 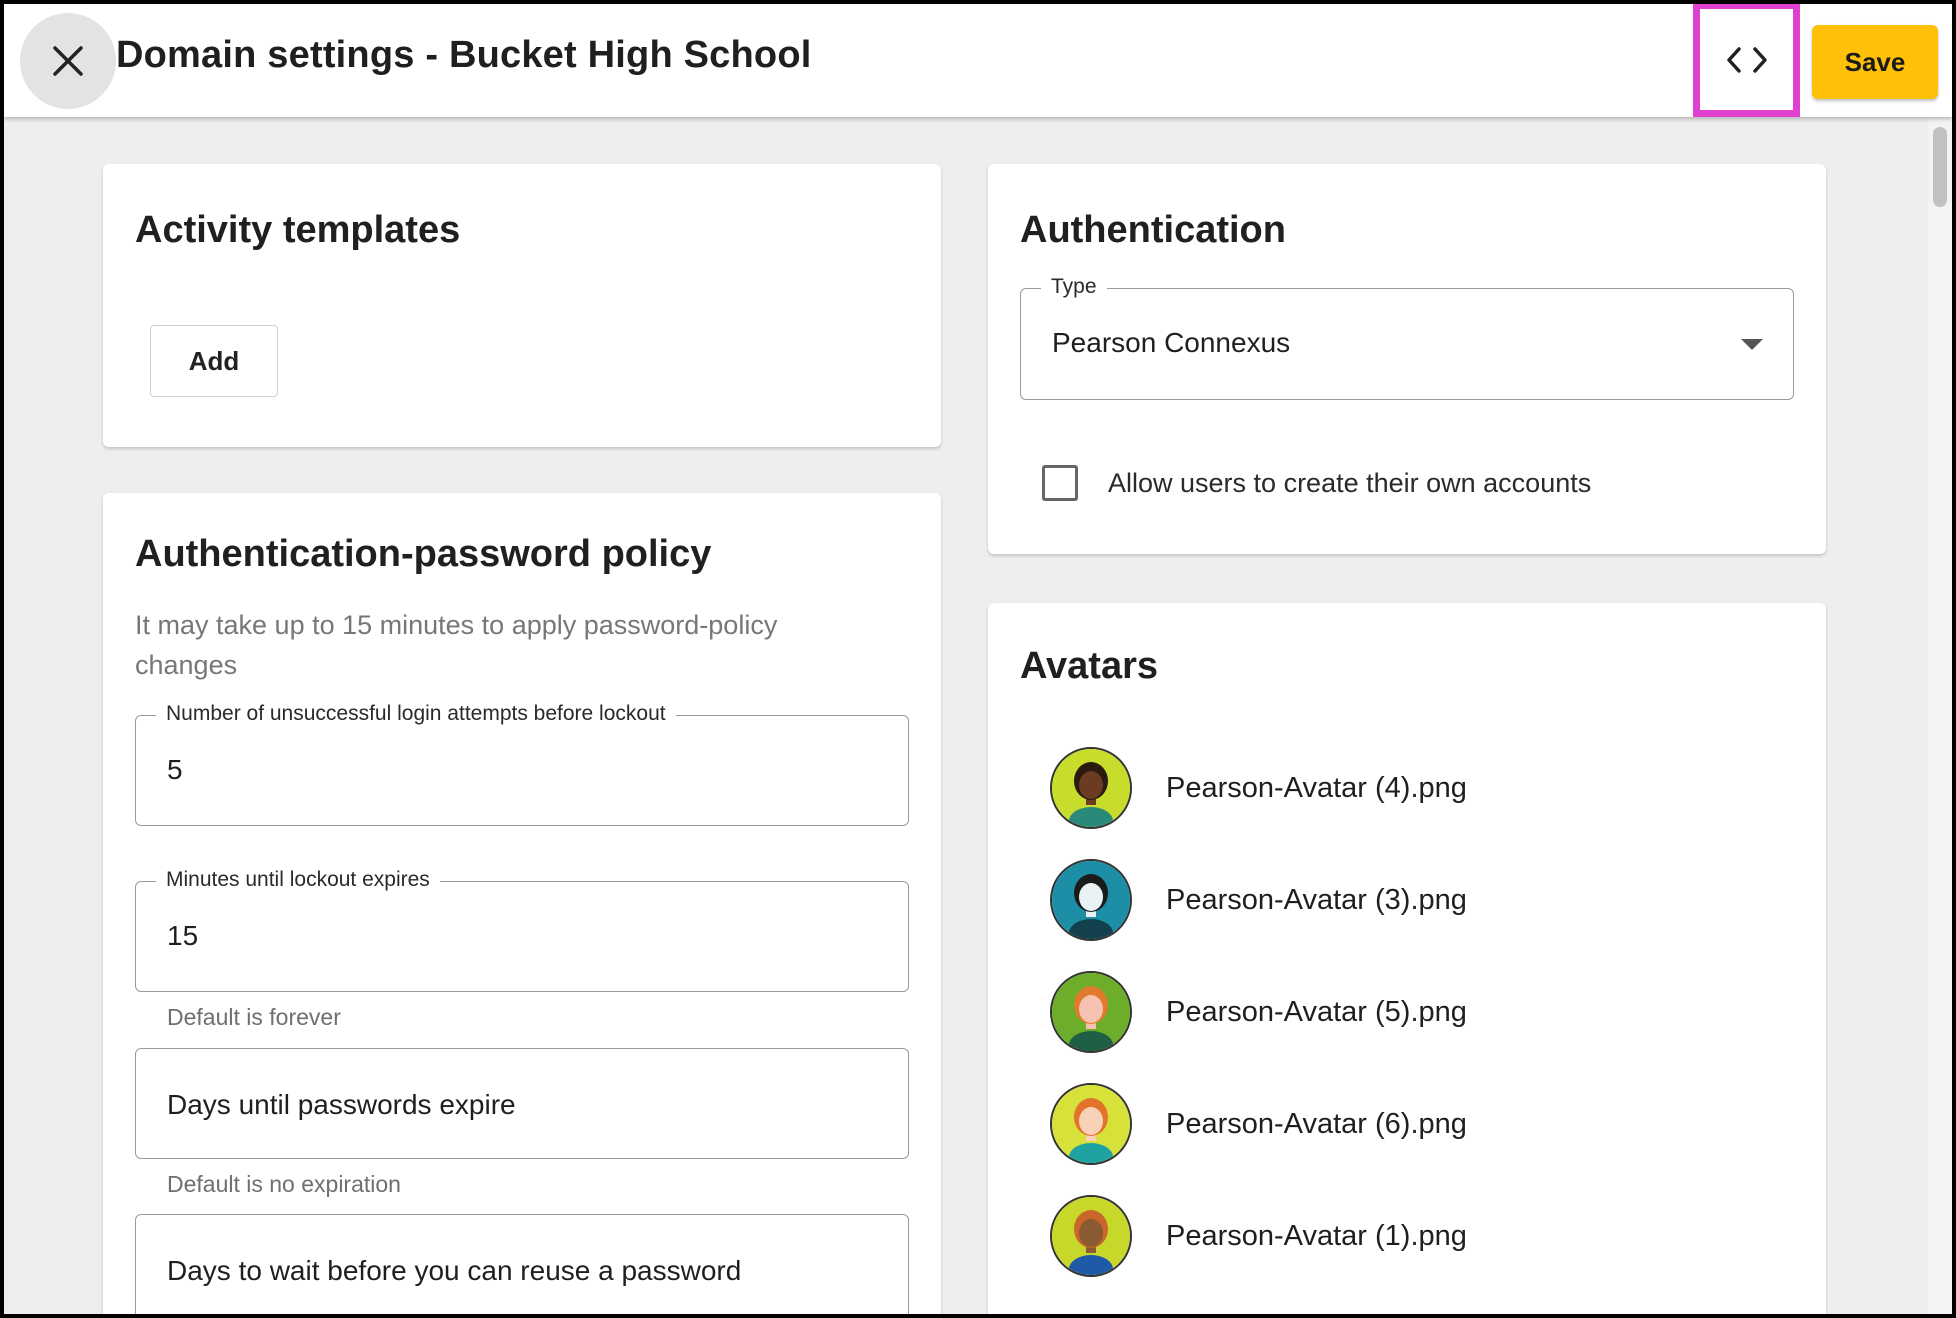 I want to click on dropdown-arrow-icon, so click(x=1752, y=344).